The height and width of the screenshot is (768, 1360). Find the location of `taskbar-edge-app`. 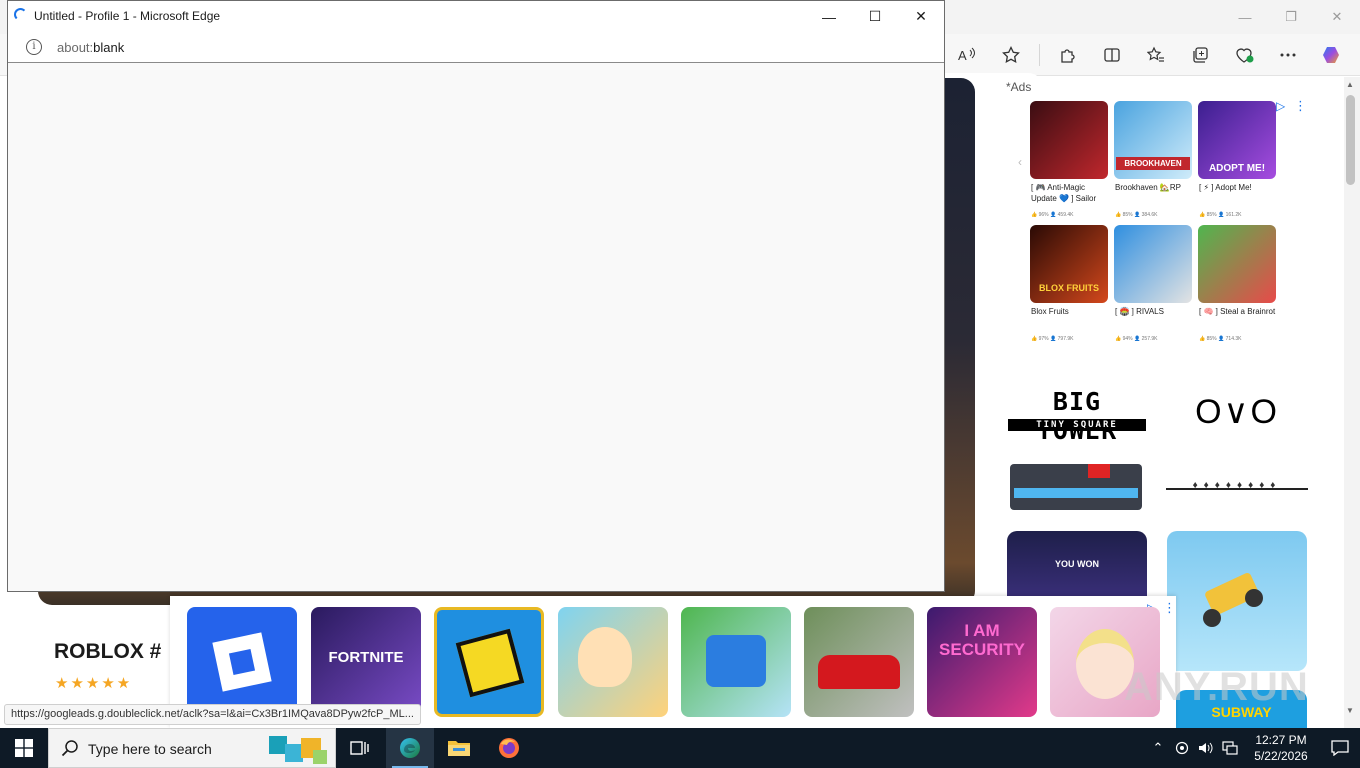

taskbar-edge-app is located at coordinates (410, 748).